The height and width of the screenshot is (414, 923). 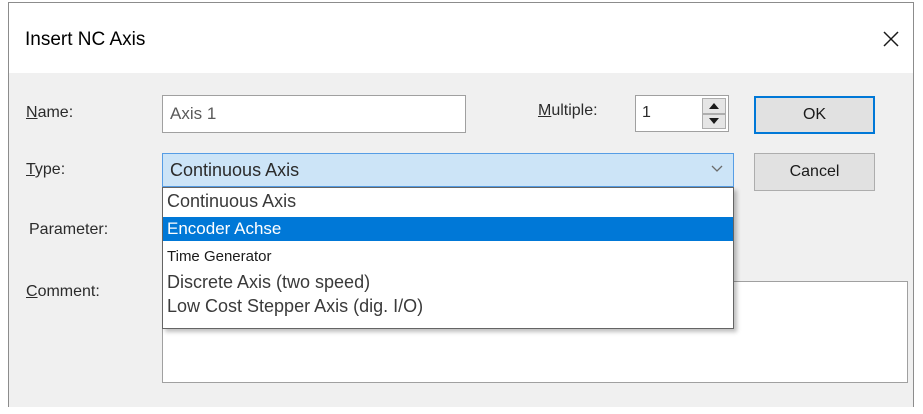 I want to click on multiple-spin-buttons, so click(x=714, y=113).